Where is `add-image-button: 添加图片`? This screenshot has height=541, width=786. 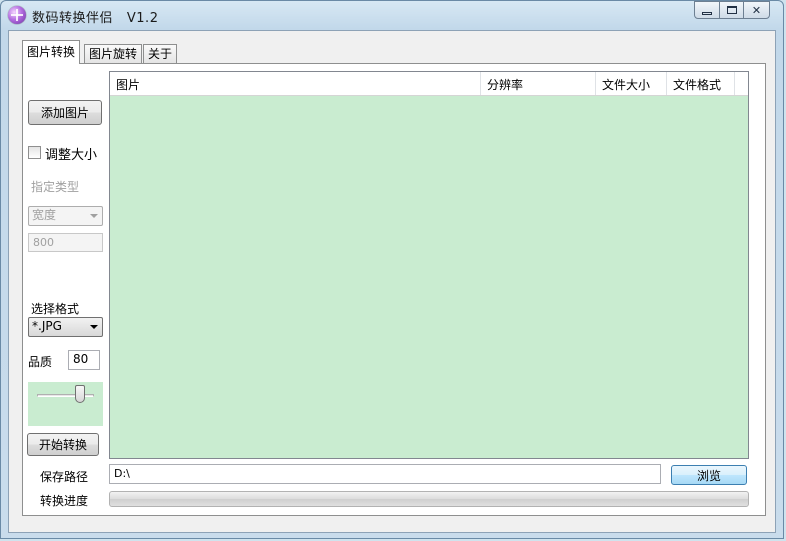
add-image-button: 添加图片 is located at coordinates (65, 112).